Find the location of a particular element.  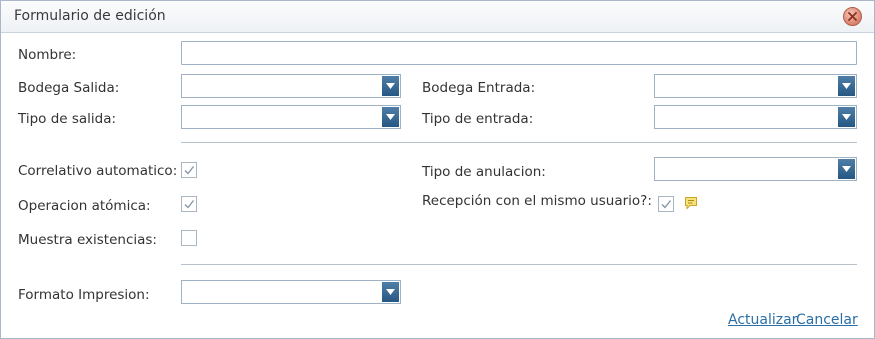

operacion-checkbox is located at coordinates (189, 204).